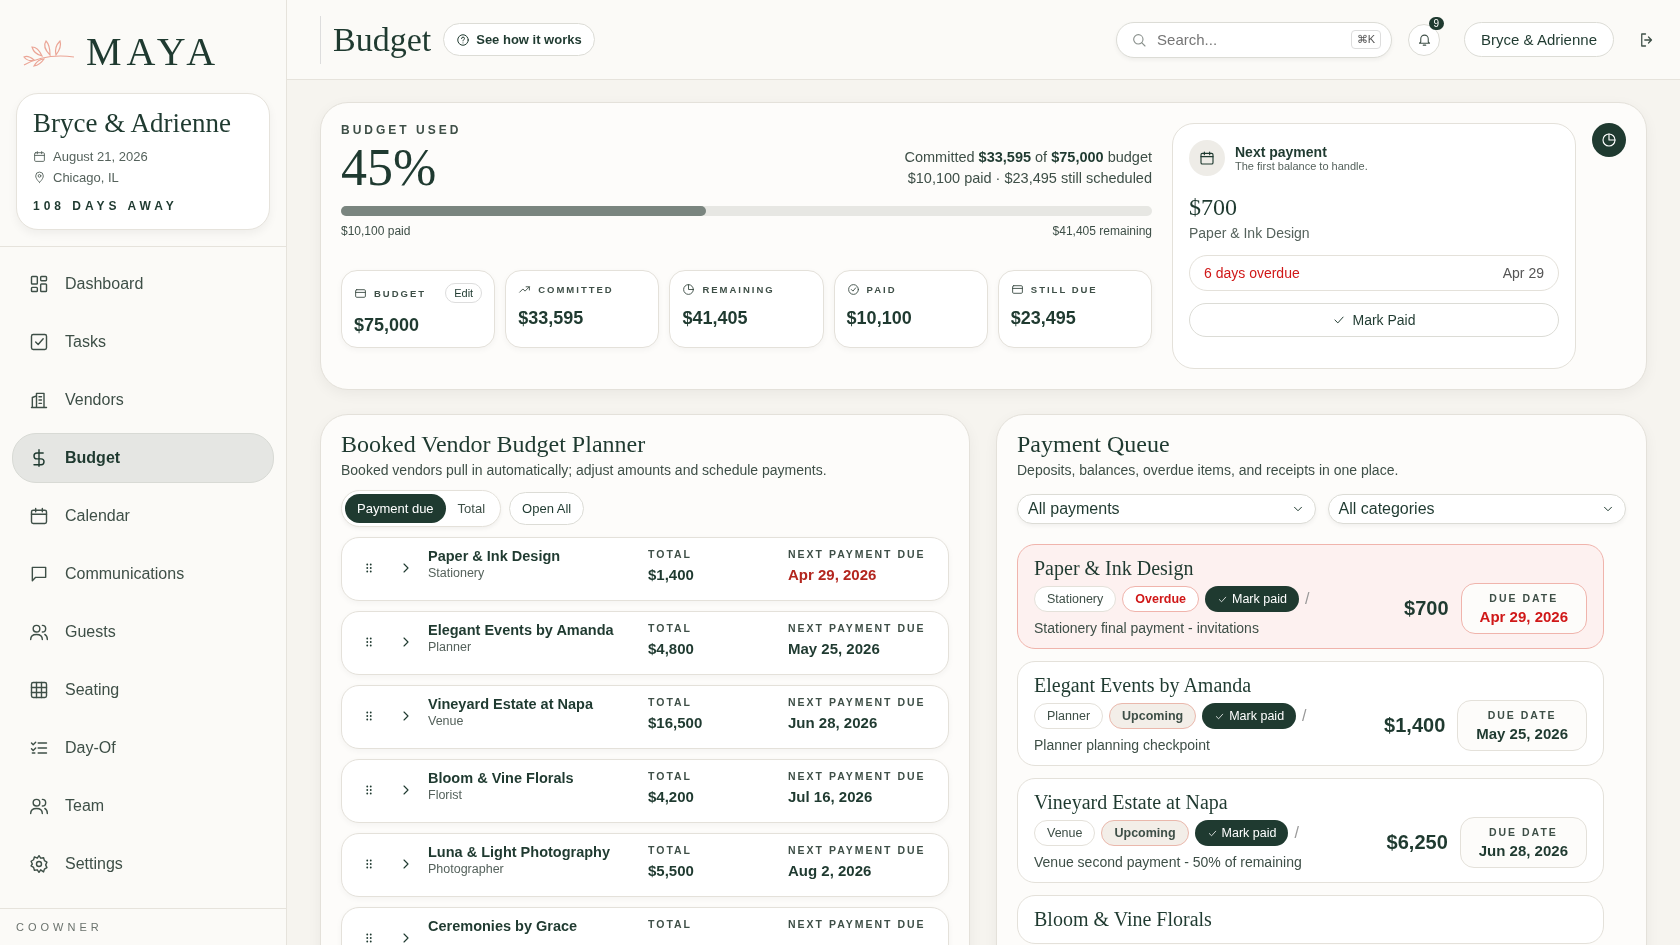 Image resolution: width=1680 pixels, height=945 pixels. Describe the element at coordinates (1417, 842) in the screenshot. I see `payment-amount: $6,250` at that location.